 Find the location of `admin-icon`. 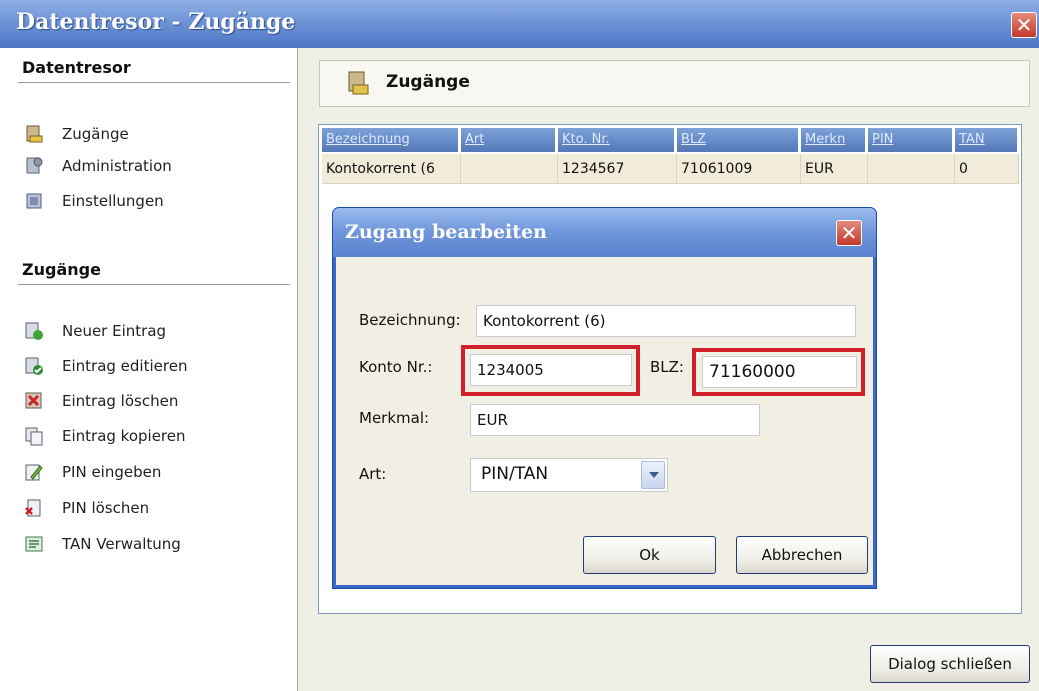

admin-icon is located at coordinates (34, 166).